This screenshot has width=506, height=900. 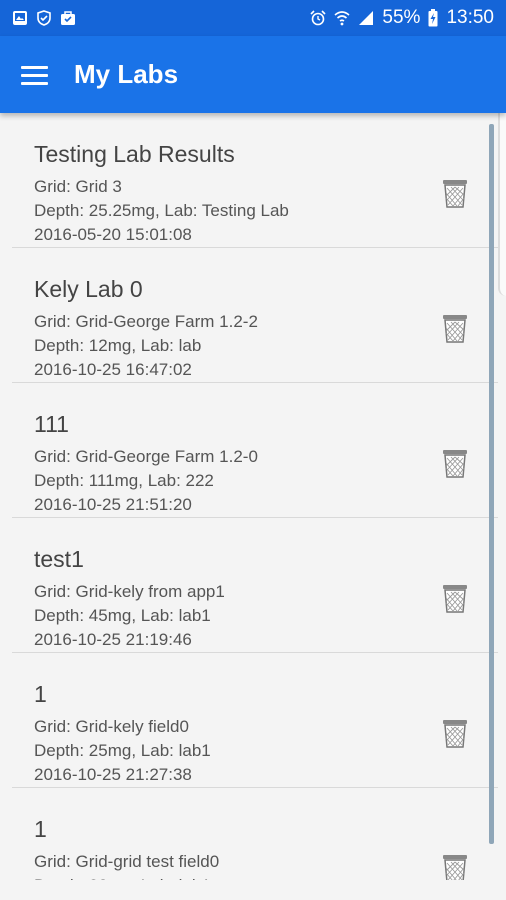 What do you see at coordinates (35, 75) in the screenshot?
I see `hamburger-menu-icon` at bounding box center [35, 75].